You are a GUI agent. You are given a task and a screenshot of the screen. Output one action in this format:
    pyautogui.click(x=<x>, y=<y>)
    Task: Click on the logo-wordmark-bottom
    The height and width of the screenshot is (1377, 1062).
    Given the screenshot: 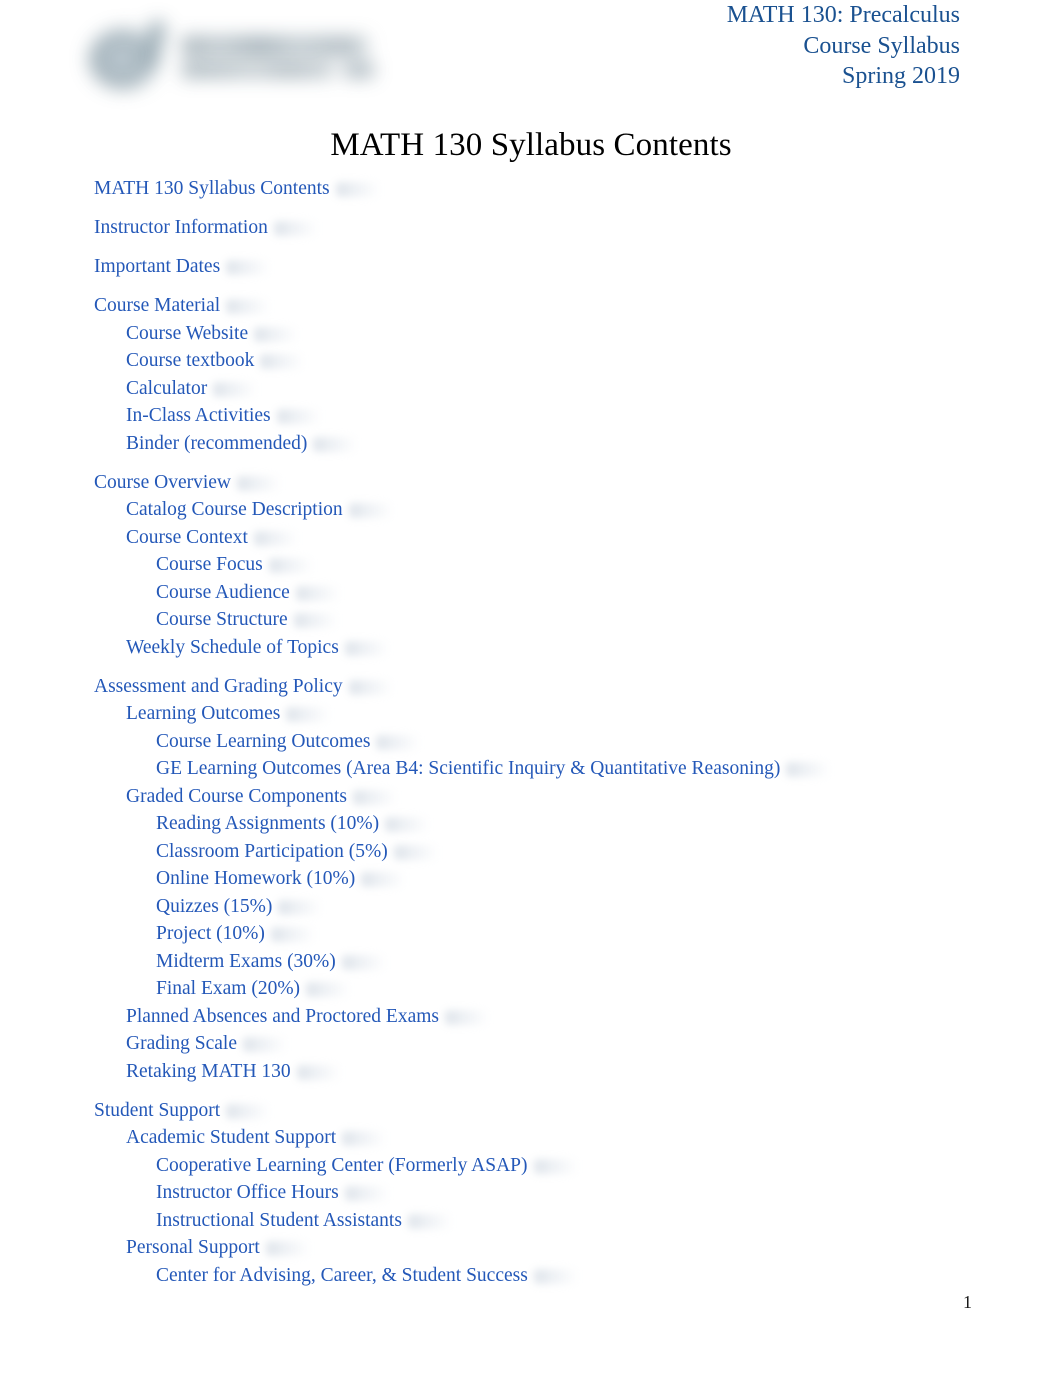 What is the action you would take?
    pyautogui.click(x=258, y=70)
    